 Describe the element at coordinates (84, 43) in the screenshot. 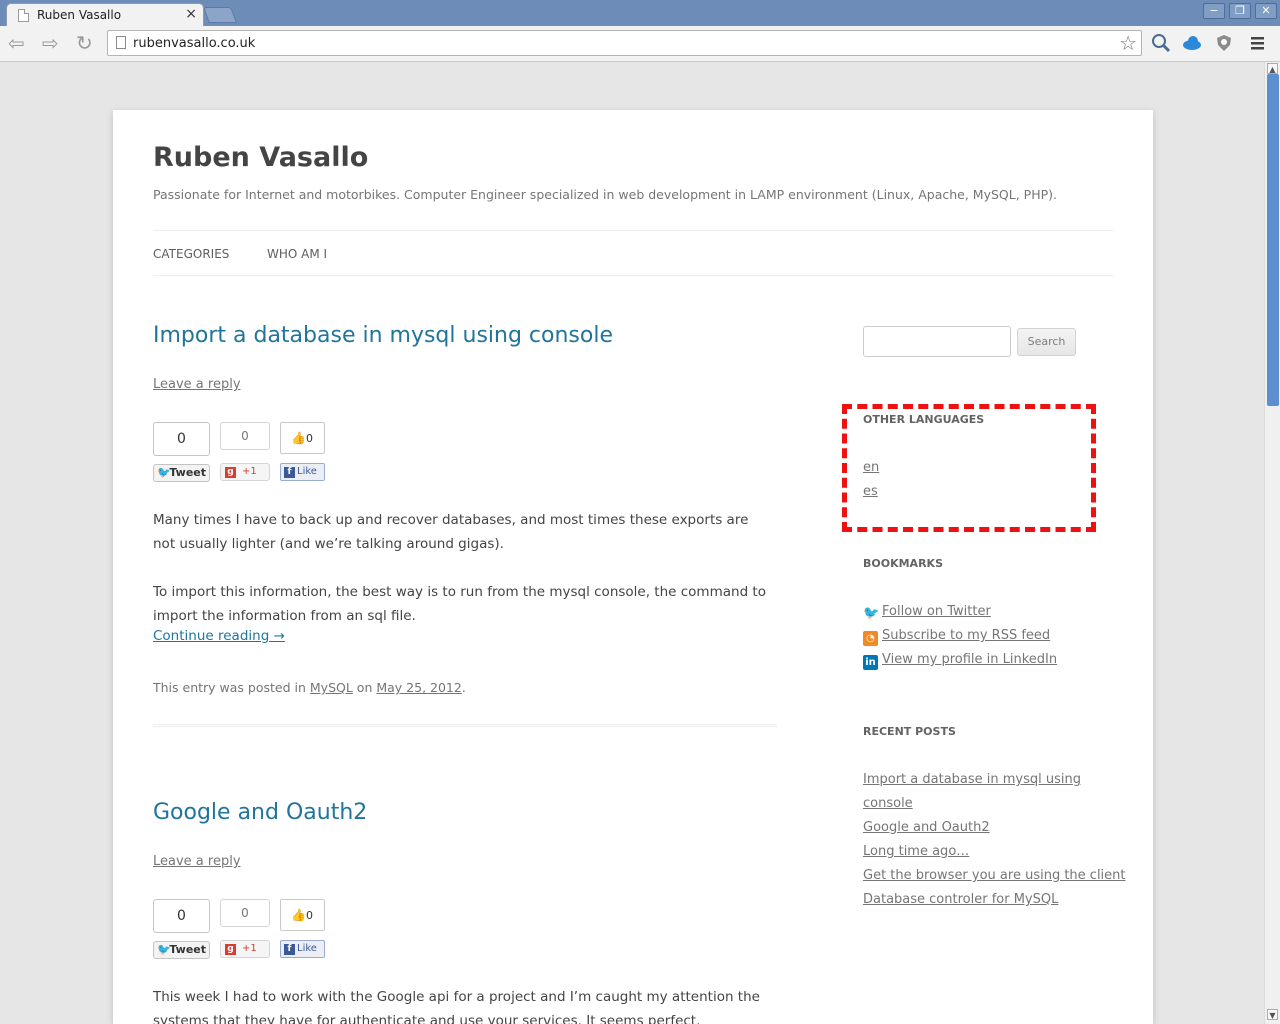

I see `reload-icon: ↻` at that location.